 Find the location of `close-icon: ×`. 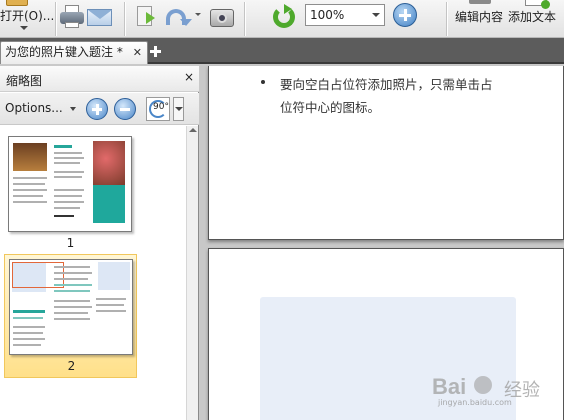

close-icon: × is located at coordinates (189, 77).